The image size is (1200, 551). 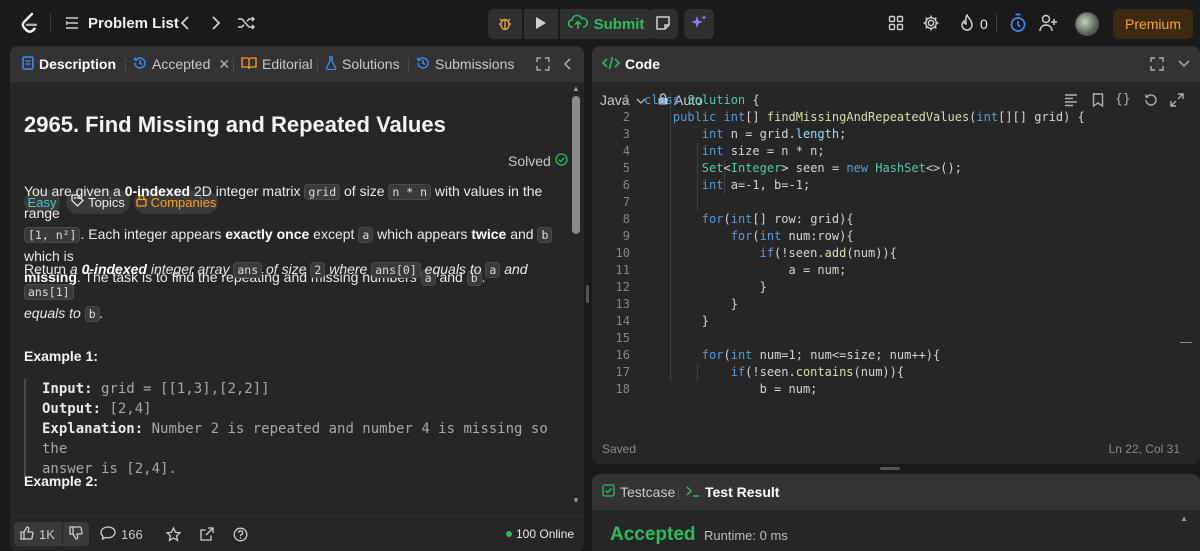 What do you see at coordinates (576, 500) in the screenshot?
I see `scroll-down-arrow-icon: ▼` at bounding box center [576, 500].